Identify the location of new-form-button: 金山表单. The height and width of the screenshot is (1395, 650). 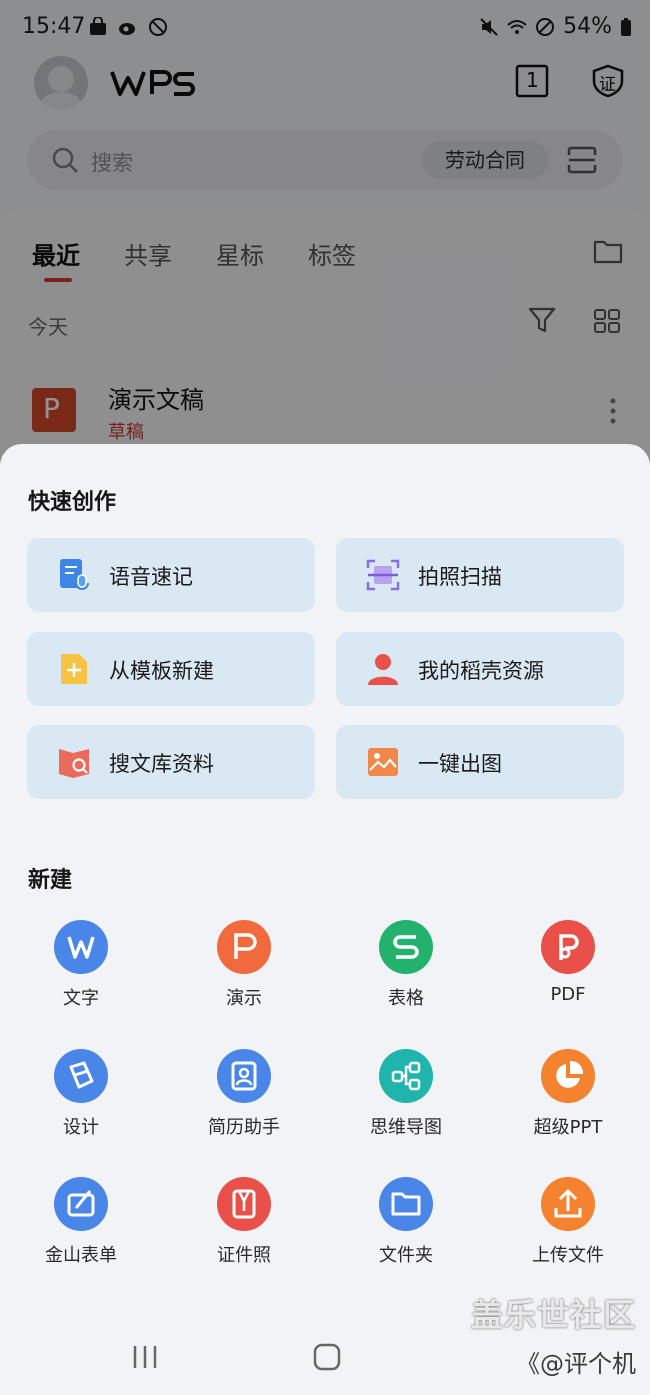
(81, 1232).